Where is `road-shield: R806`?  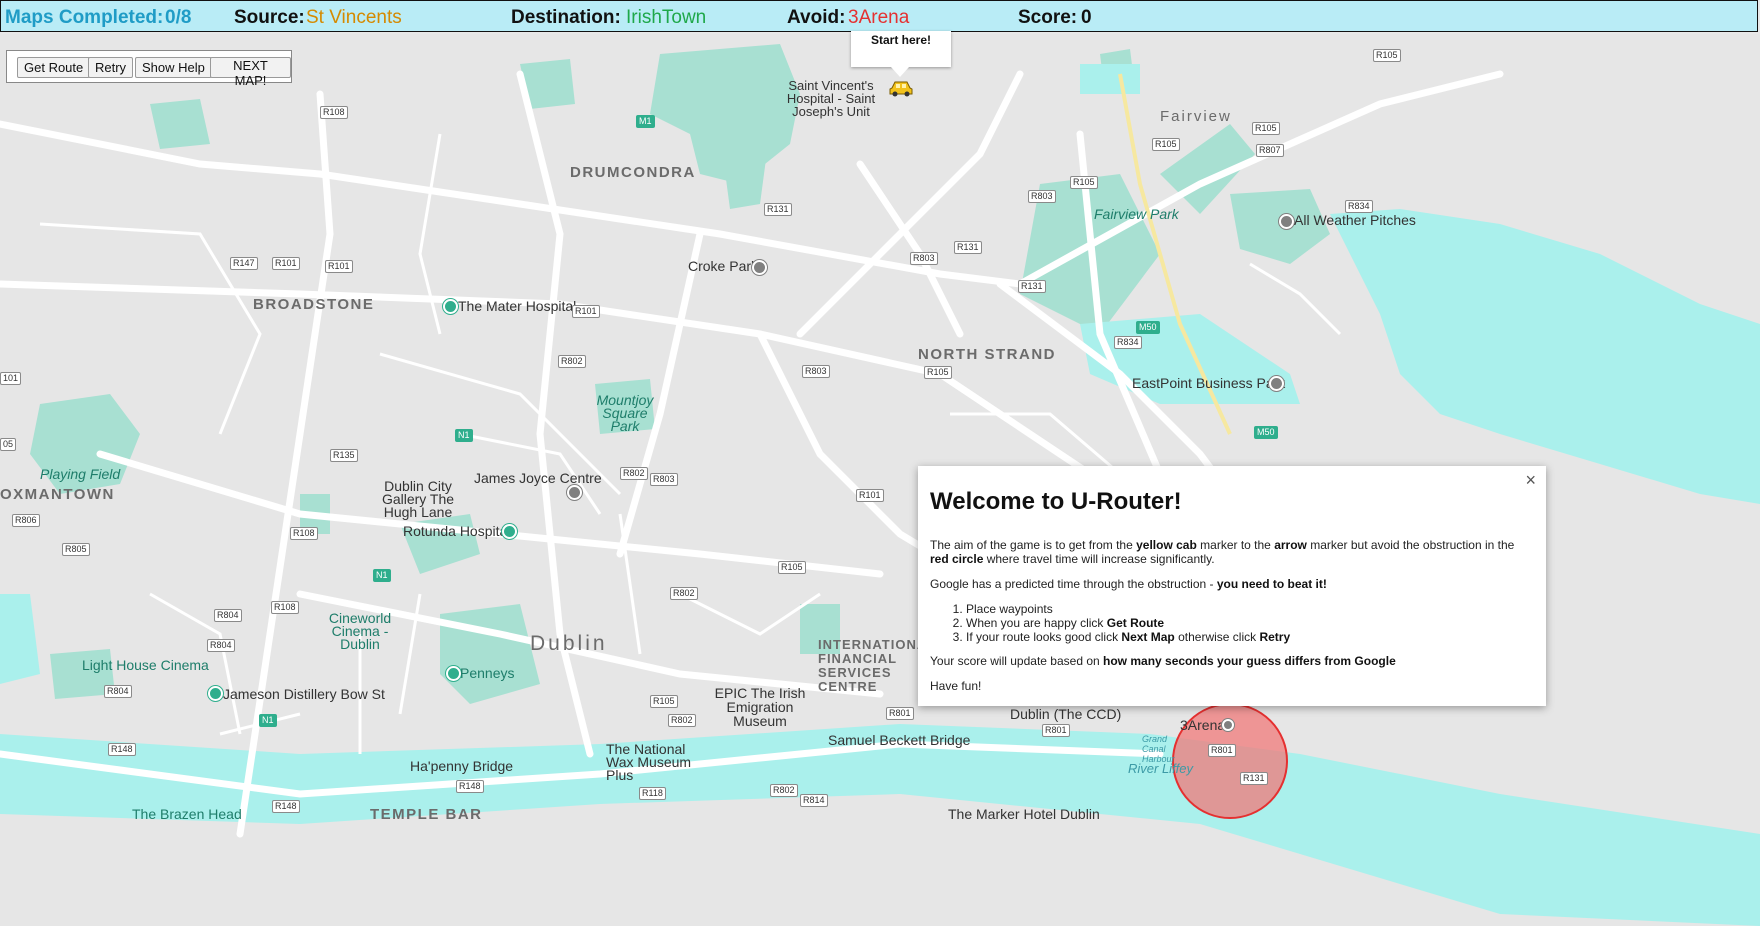 road-shield: R806 is located at coordinates (26, 520).